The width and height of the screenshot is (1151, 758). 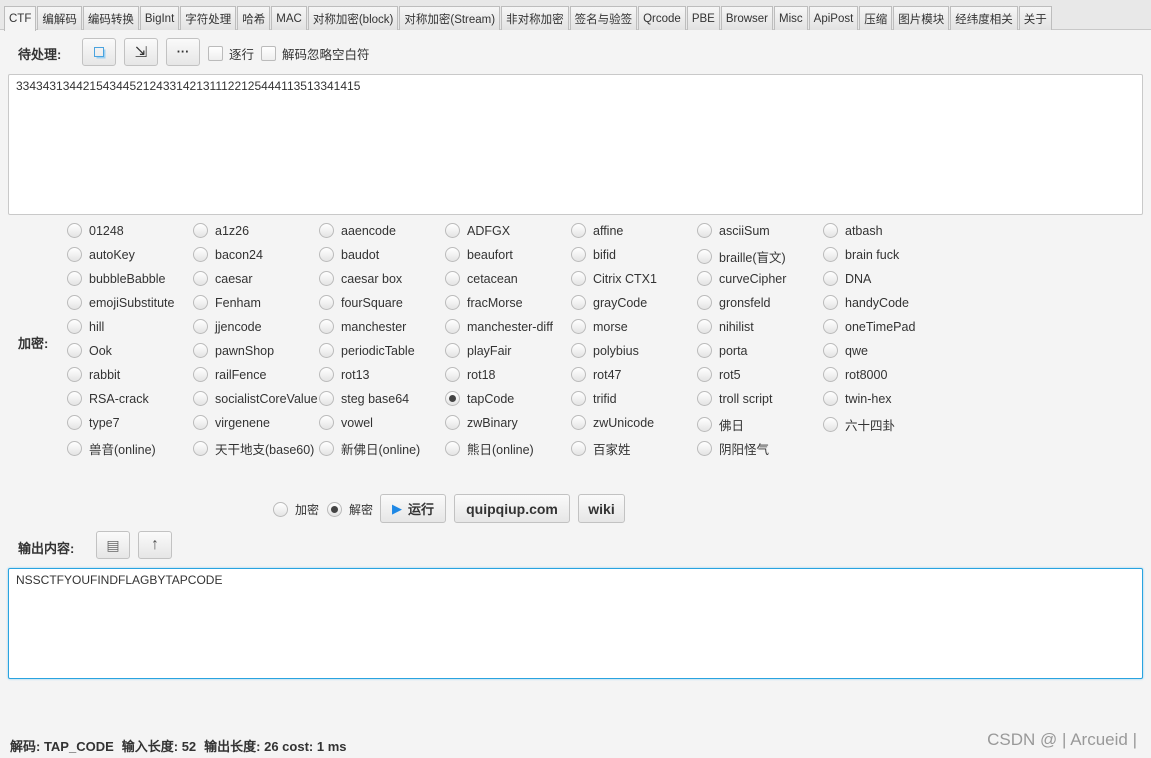 I want to click on cipher-option-radio: rot5, so click(x=719, y=374).